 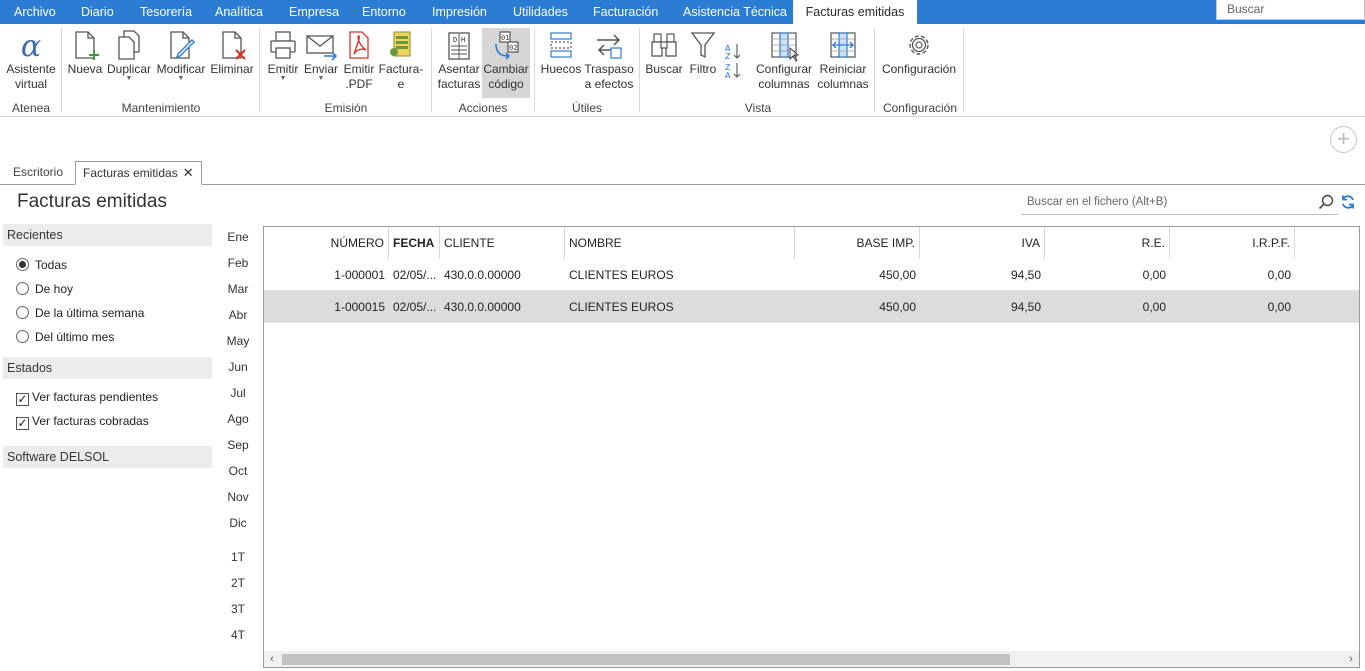 What do you see at coordinates (182, 45) in the screenshot?
I see `edit-document-icon` at bounding box center [182, 45].